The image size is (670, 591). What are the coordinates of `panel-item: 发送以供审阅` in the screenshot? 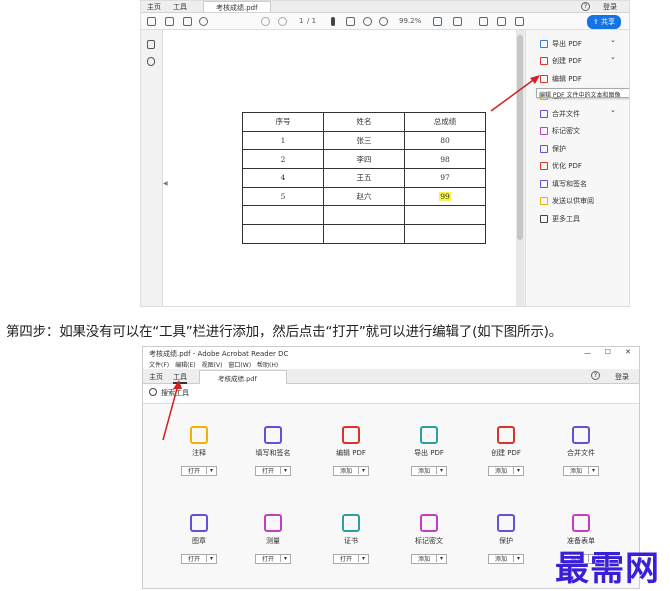 It's located at (567, 201).